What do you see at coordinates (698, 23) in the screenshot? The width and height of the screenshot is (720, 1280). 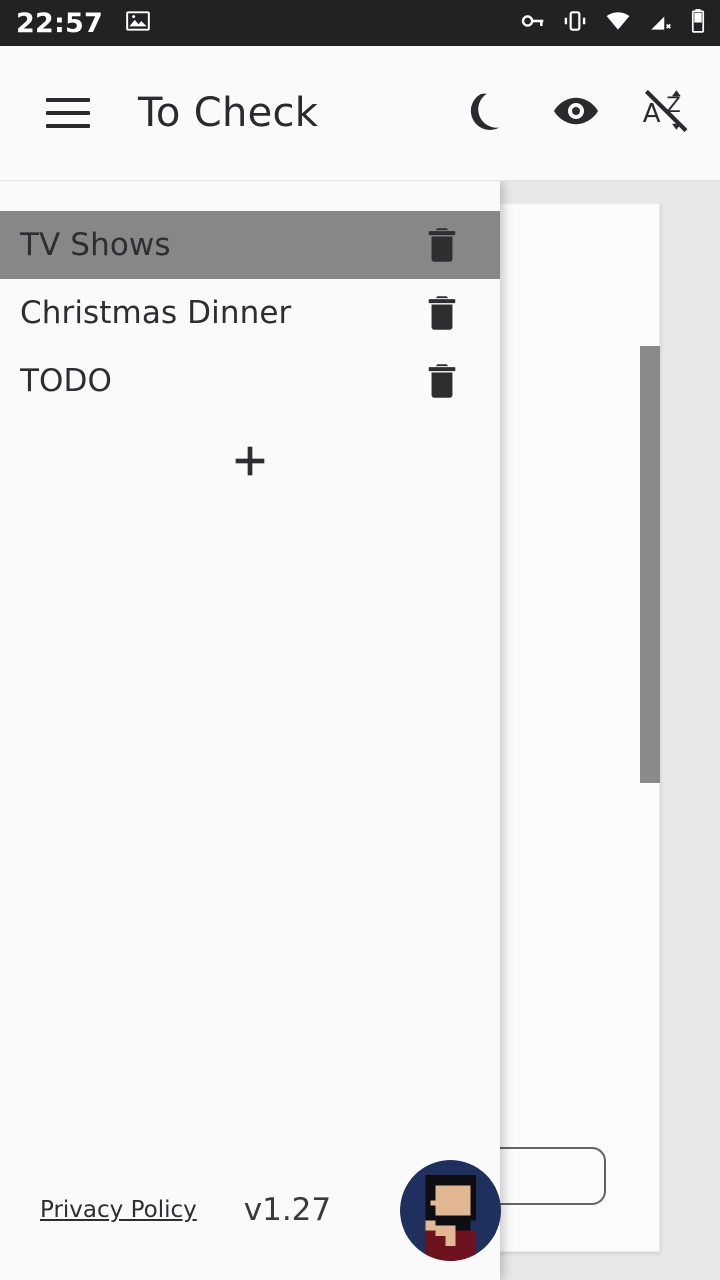 I see `battery-icon` at bounding box center [698, 23].